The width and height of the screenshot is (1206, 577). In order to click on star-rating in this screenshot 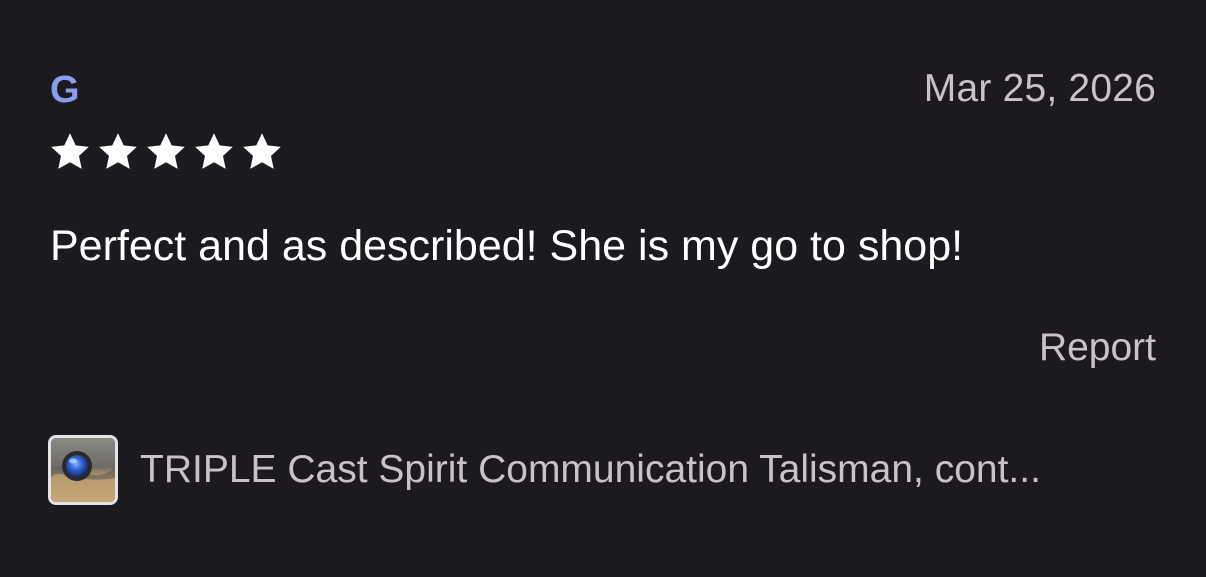, I will do `click(166, 152)`.